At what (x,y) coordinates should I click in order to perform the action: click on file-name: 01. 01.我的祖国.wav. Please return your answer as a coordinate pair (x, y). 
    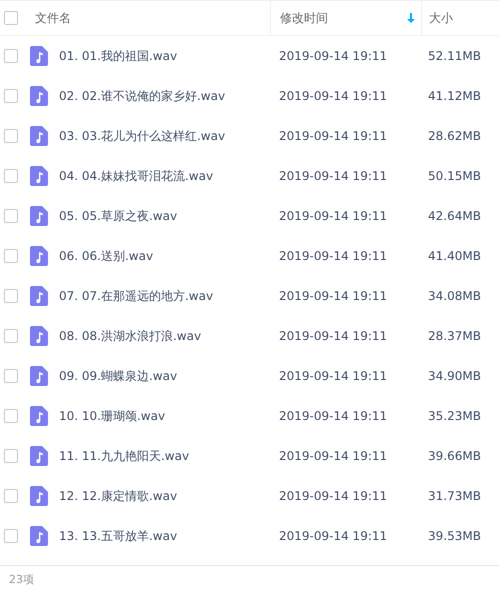
    Looking at the image, I should click on (118, 56).